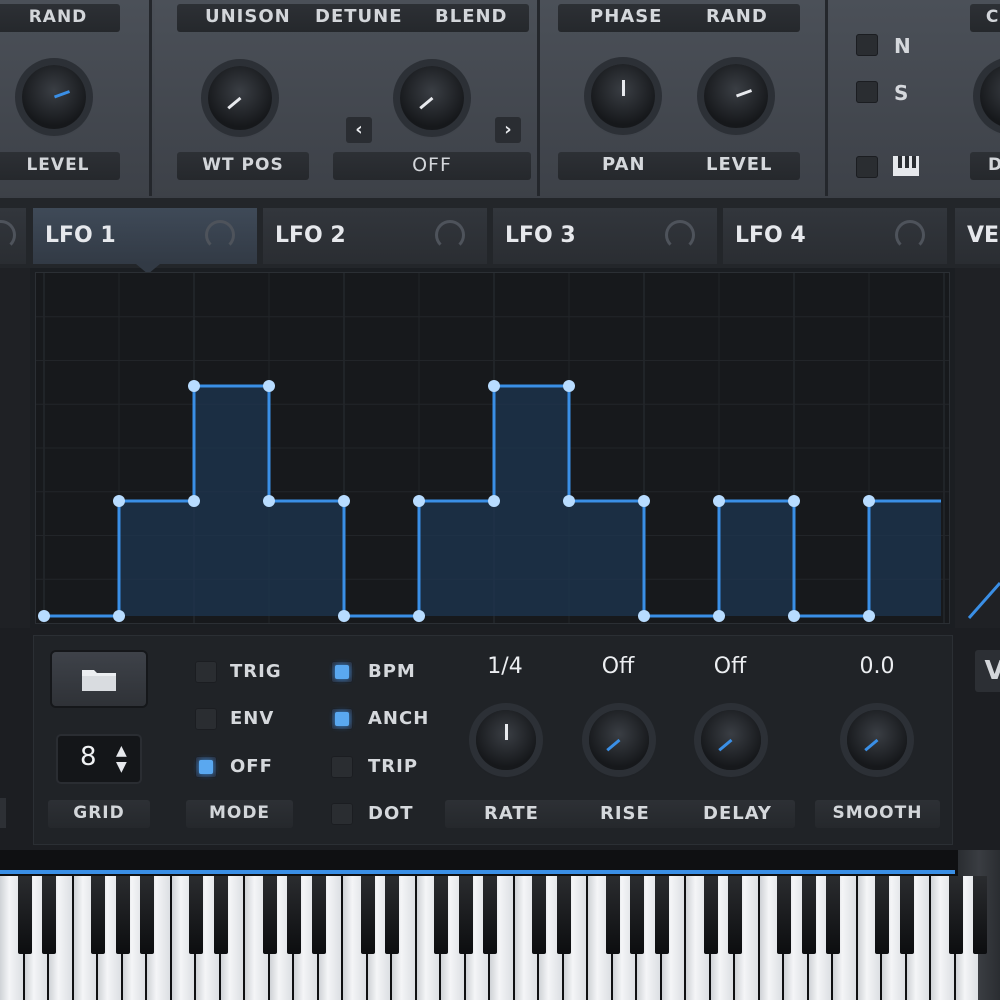 The width and height of the screenshot is (1000, 1000). What do you see at coordinates (99, 759) in the screenshot?
I see `grid-stepper: 8 ▲ ▼` at bounding box center [99, 759].